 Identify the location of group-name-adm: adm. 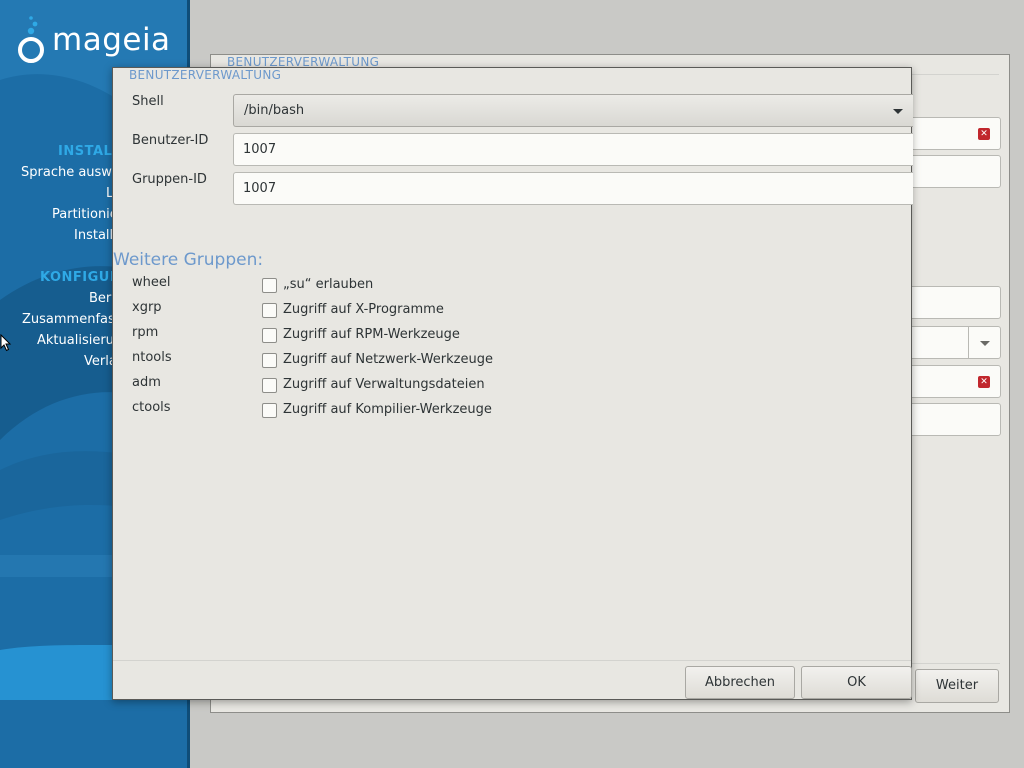
(146, 382).